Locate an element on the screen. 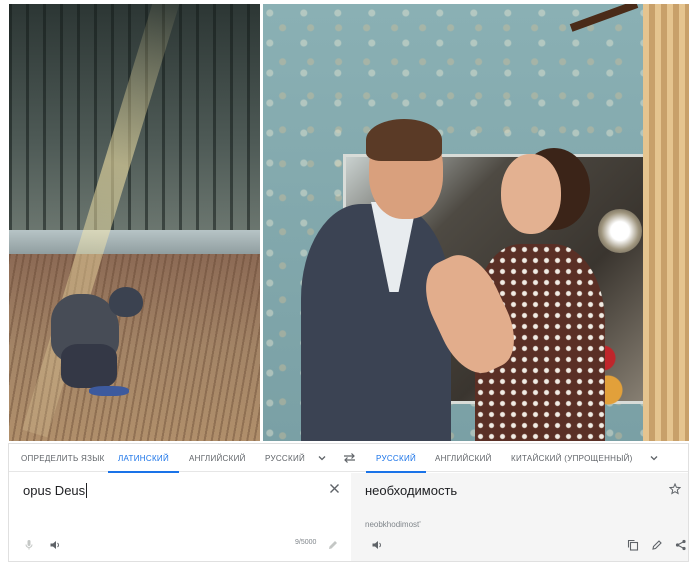 This screenshot has height=567, width=698. light-flare is located at coordinates (620, 231).